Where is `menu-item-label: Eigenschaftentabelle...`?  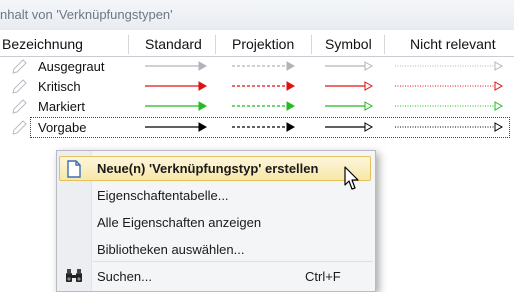 menu-item-label: Eigenschaftentabelle... is located at coordinates (163, 195).